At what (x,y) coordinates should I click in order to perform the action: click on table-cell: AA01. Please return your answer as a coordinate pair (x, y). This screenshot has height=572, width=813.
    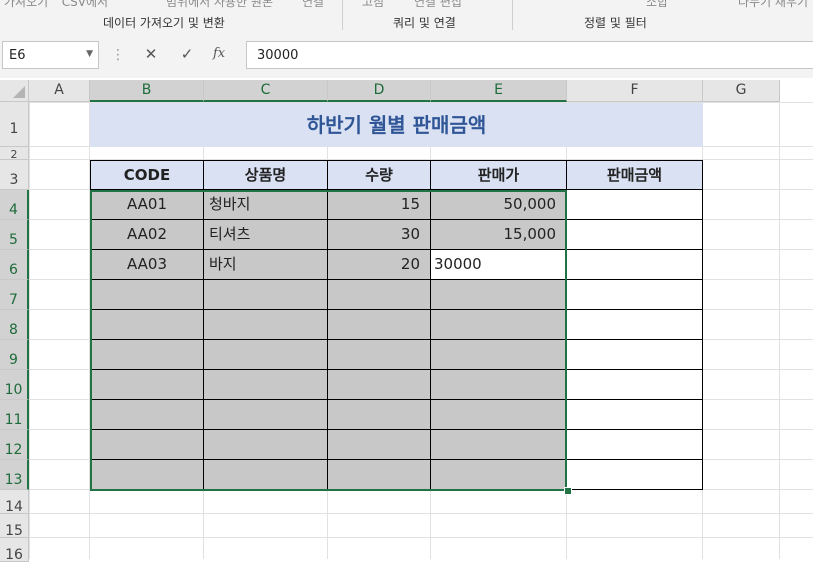
    Looking at the image, I should click on (147, 205).